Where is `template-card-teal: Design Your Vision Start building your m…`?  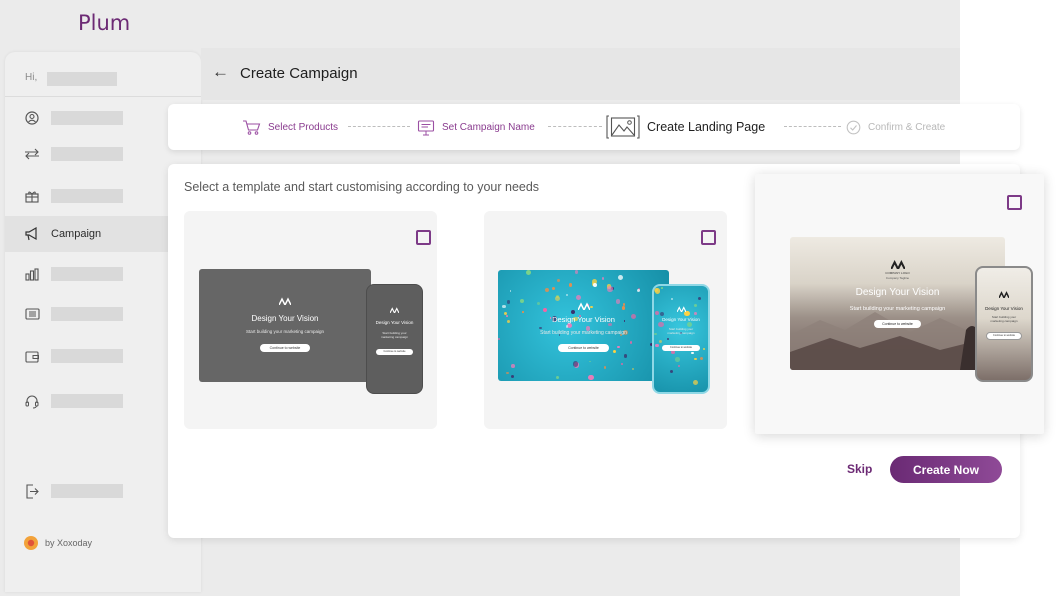
template-card-teal: Design Your Vision Start building your m… is located at coordinates (605, 320).